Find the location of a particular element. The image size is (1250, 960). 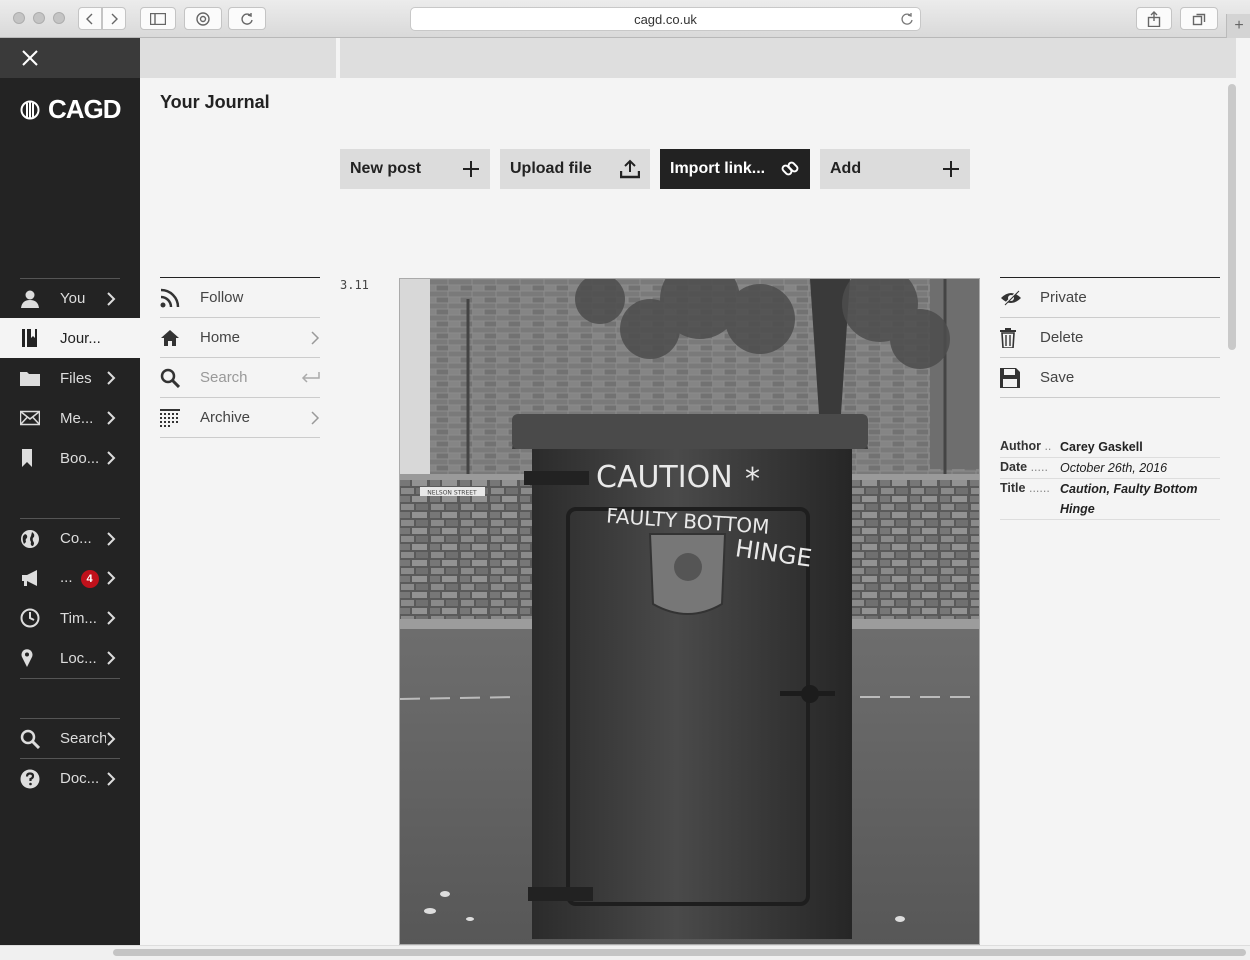

sidebar-item-search: Search is located at coordinates (70, 738).